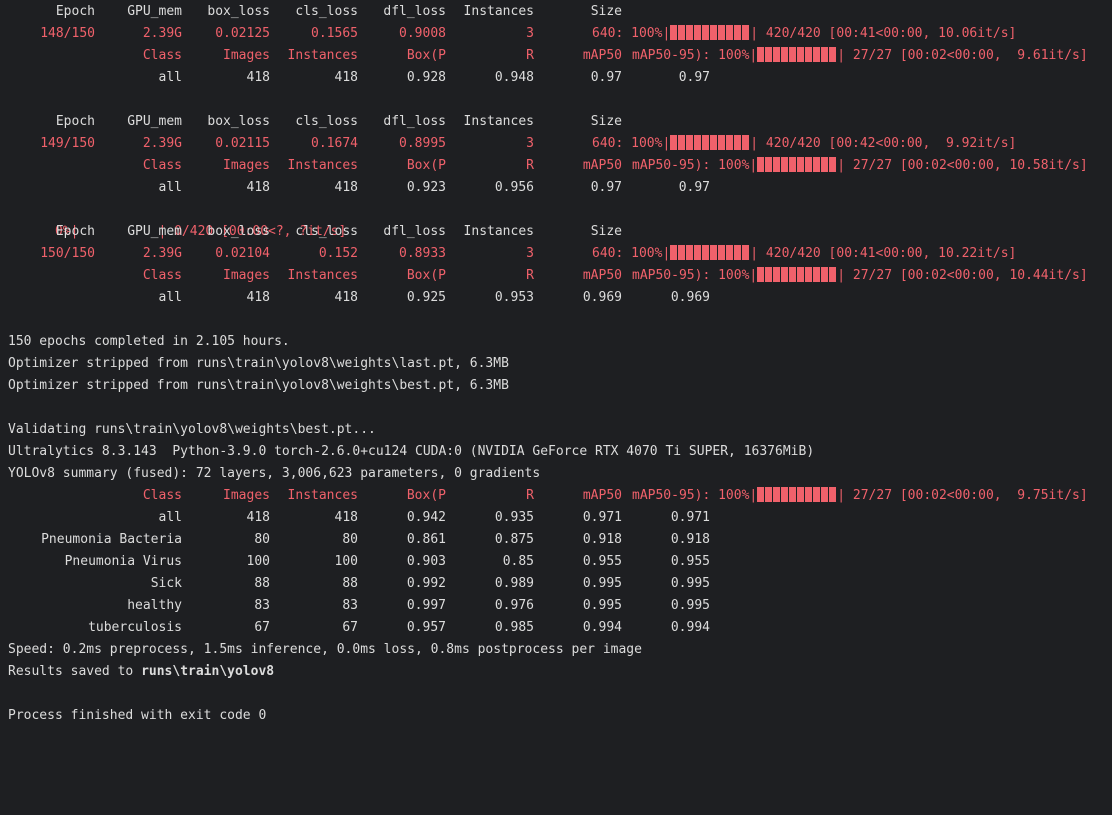 This screenshot has height=815, width=1112. I want to click on val-all-row: all 418 418 0.925 0.953 0.969 0.969, so click(560, 298).